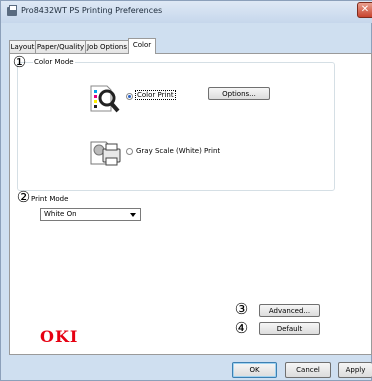 This screenshot has height=381, width=372. Describe the element at coordinates (59, 336) in the screenshot. I see `oki-logo: OKI` at that location.